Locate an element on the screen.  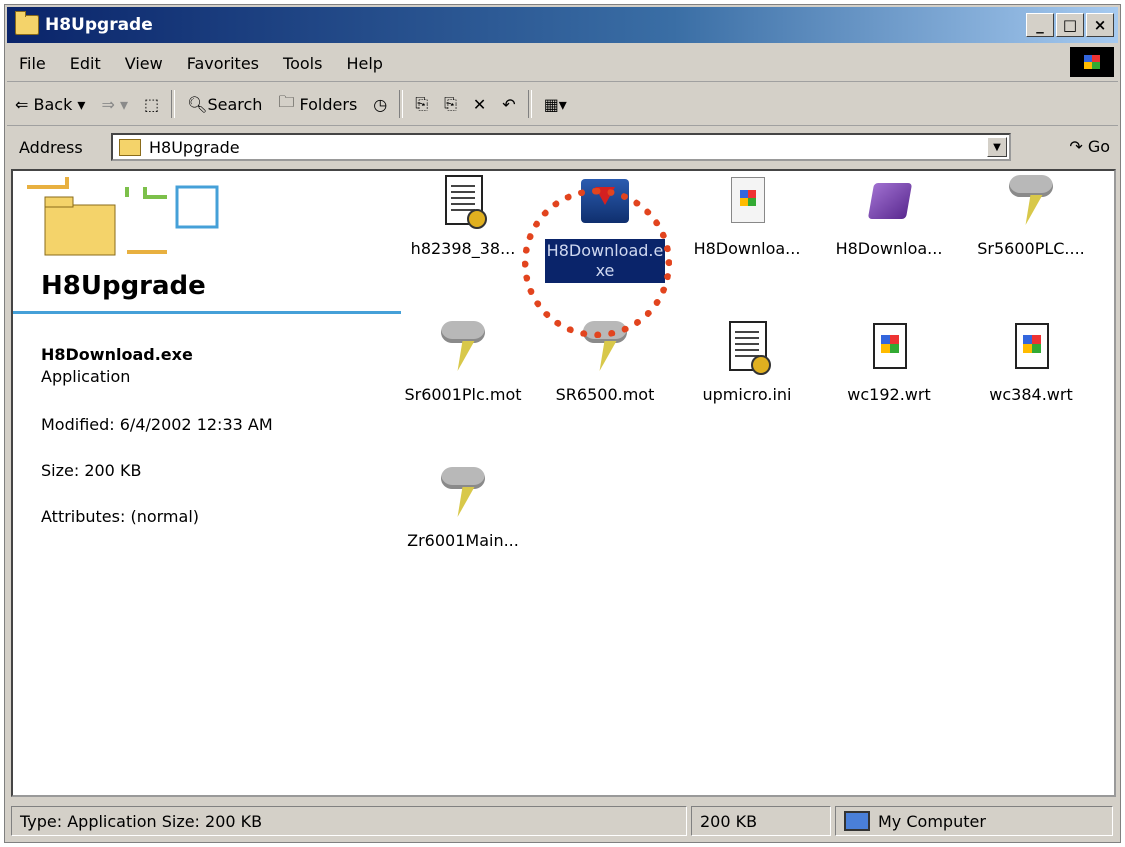
file-label-line2: xe is located at coordinates (605, 270).